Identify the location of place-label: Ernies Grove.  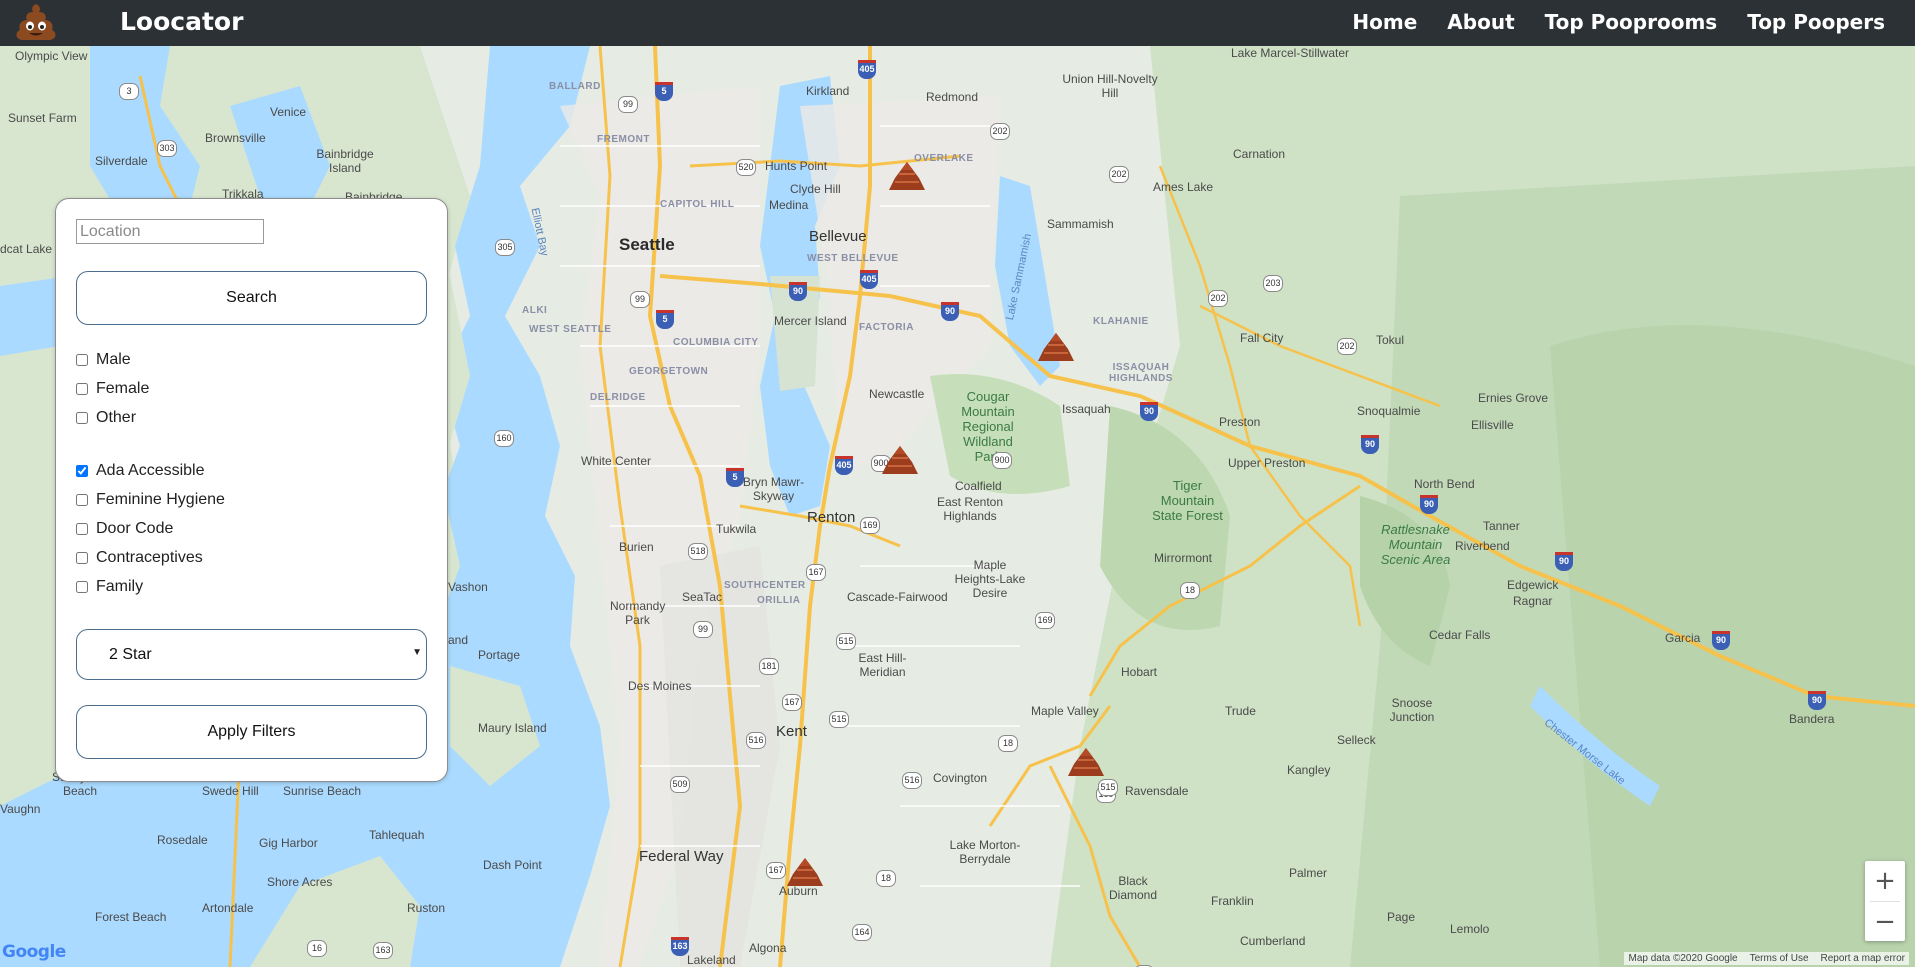
(1513, 398).